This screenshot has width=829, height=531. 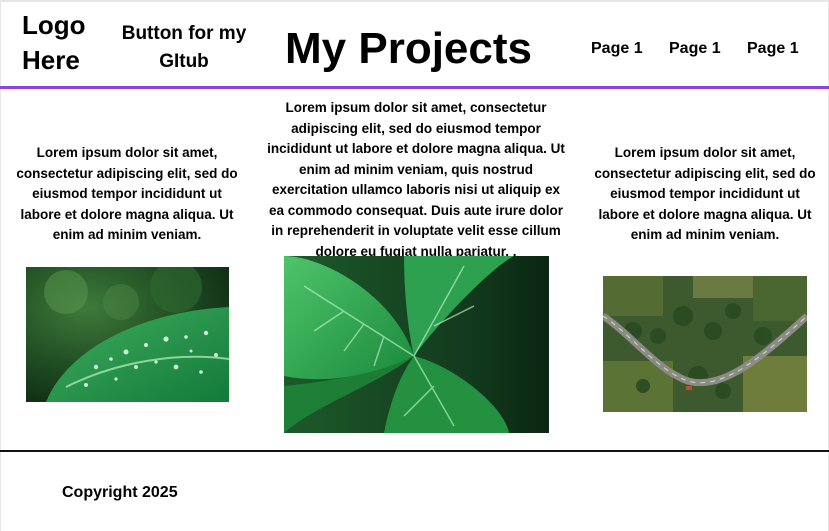 I want to click on footer-divider, so click(x=414, y=451).